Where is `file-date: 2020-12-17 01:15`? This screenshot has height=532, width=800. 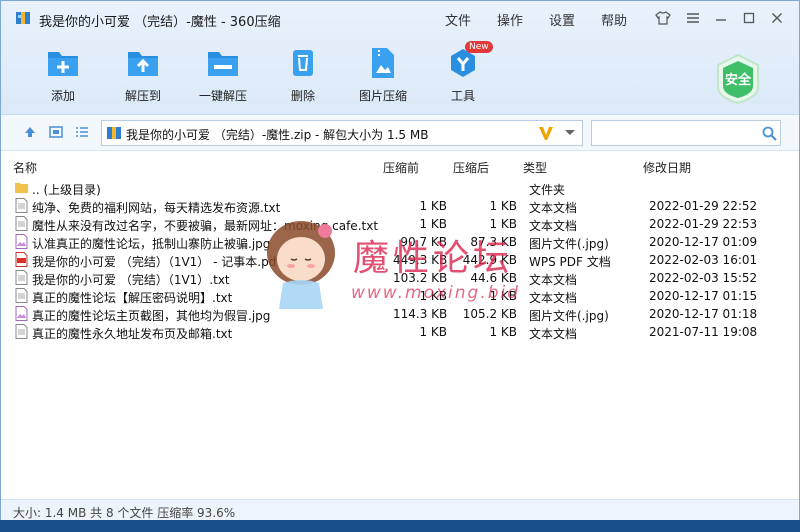 file-date: 2020-12-17 01:15 is located at coordinates (703, 296).